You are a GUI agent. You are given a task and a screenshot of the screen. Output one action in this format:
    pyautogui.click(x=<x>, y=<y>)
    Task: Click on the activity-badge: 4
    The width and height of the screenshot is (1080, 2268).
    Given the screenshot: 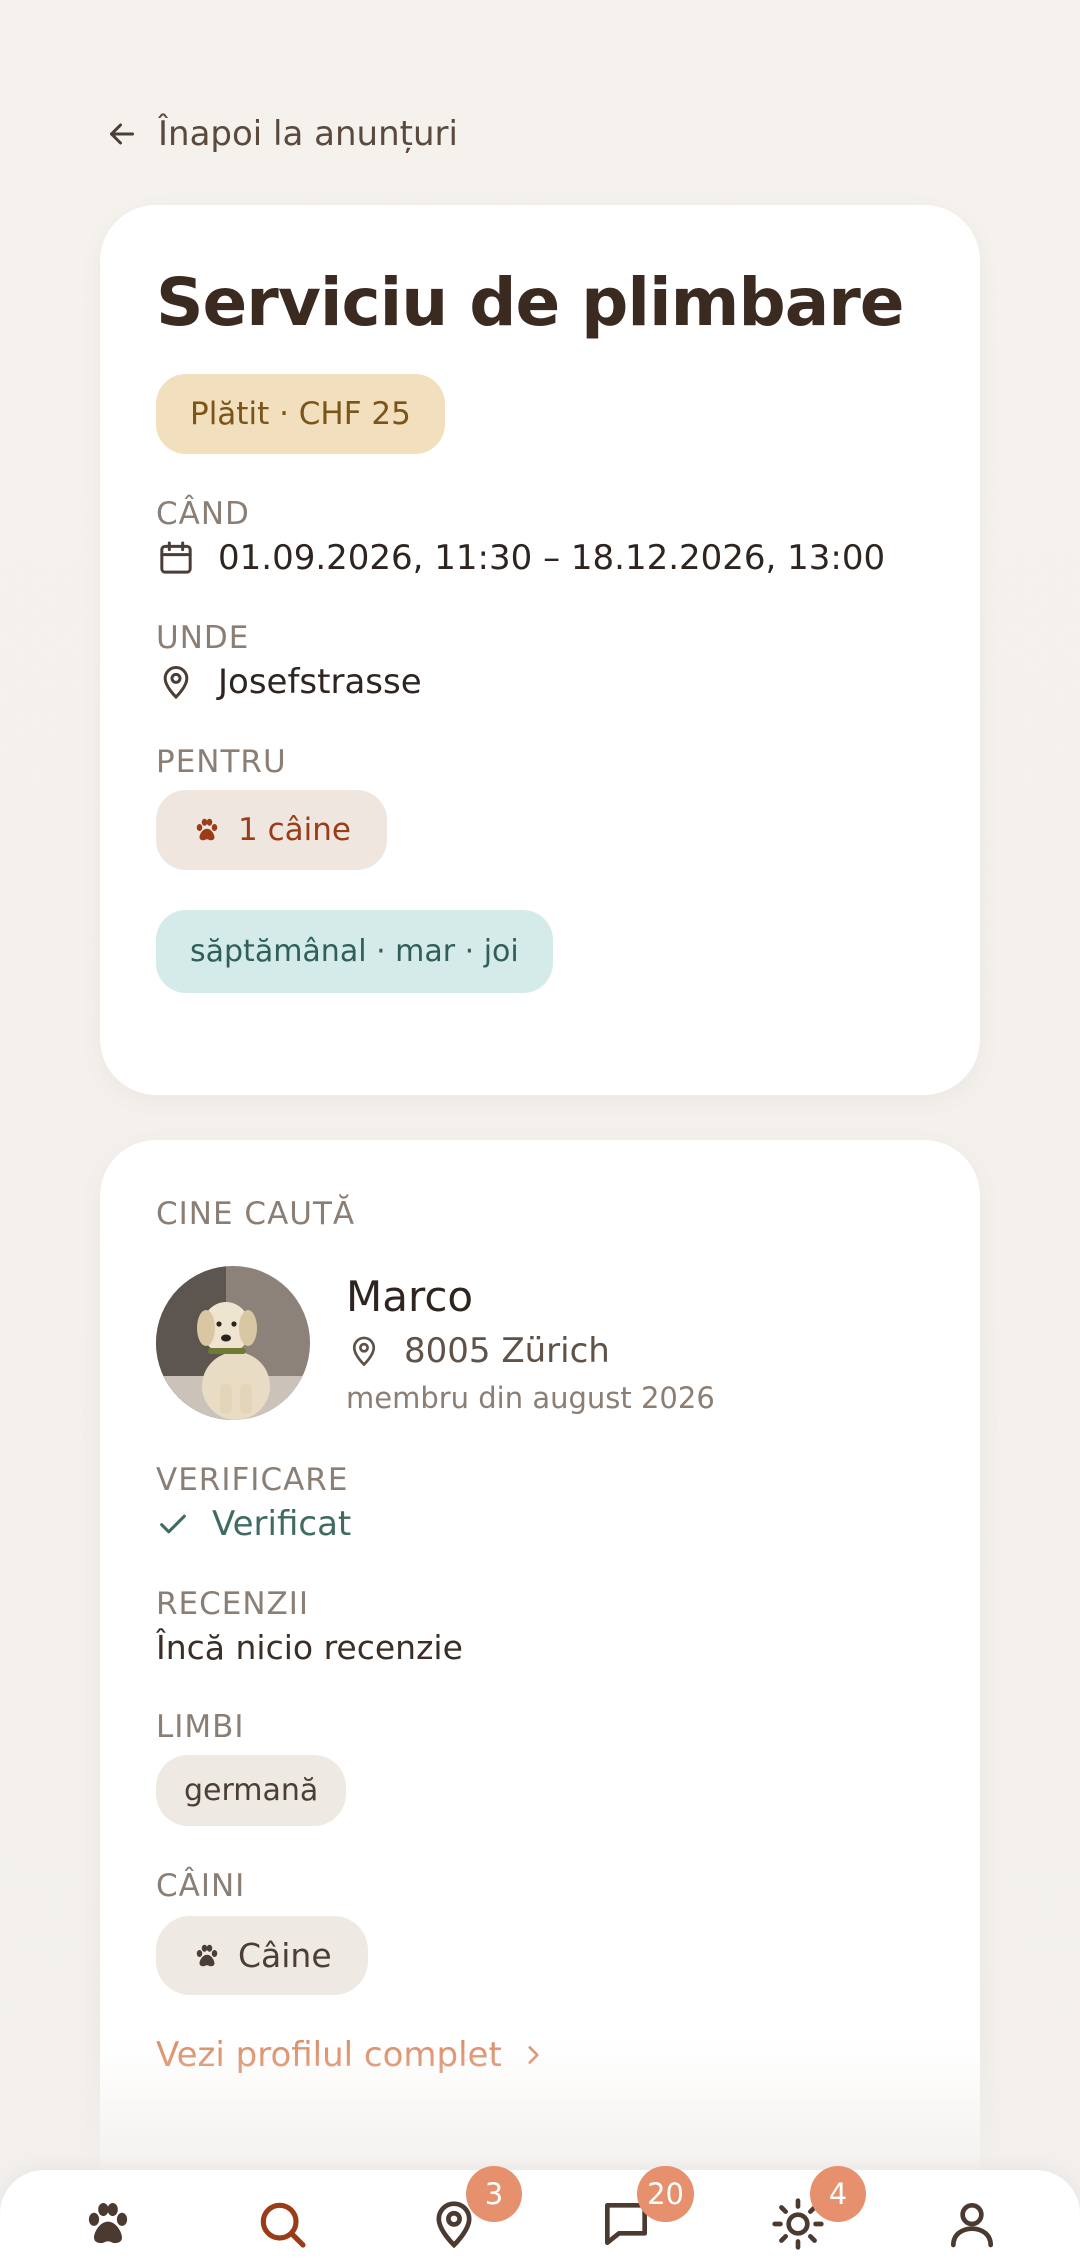 What is the action you would take?
    pyautogui.click(x=838, y=2194)
    